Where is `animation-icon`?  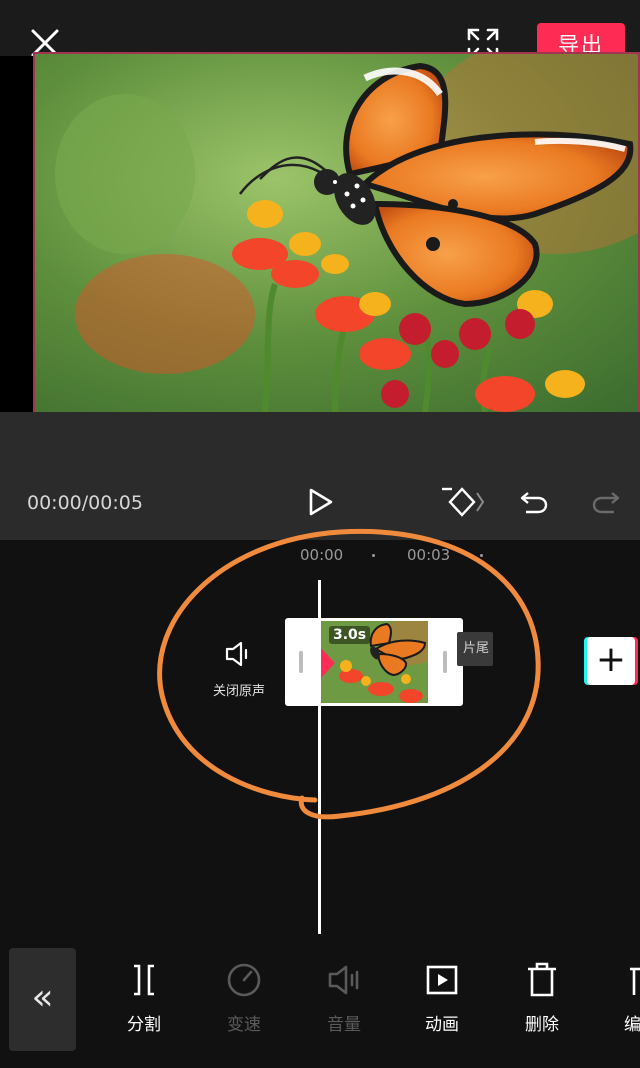
animation-icon is located at coordinates (442, 980).